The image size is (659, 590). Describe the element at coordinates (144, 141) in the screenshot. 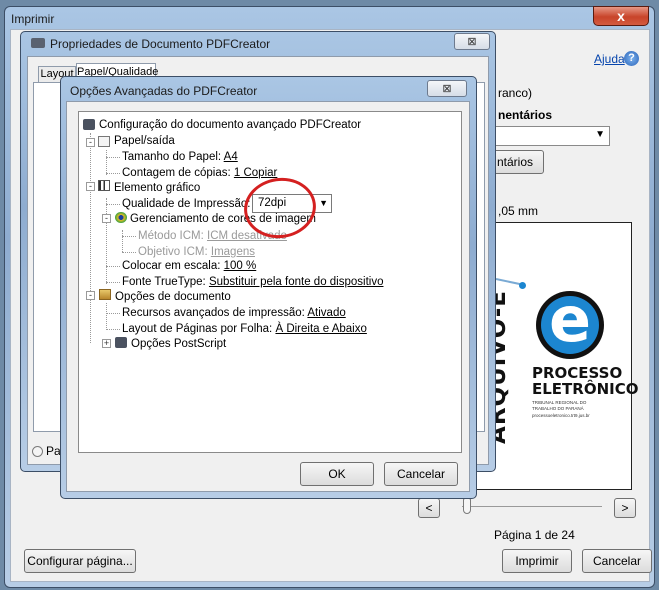

I see `tree-paper-output: Papel/saída` at that location.